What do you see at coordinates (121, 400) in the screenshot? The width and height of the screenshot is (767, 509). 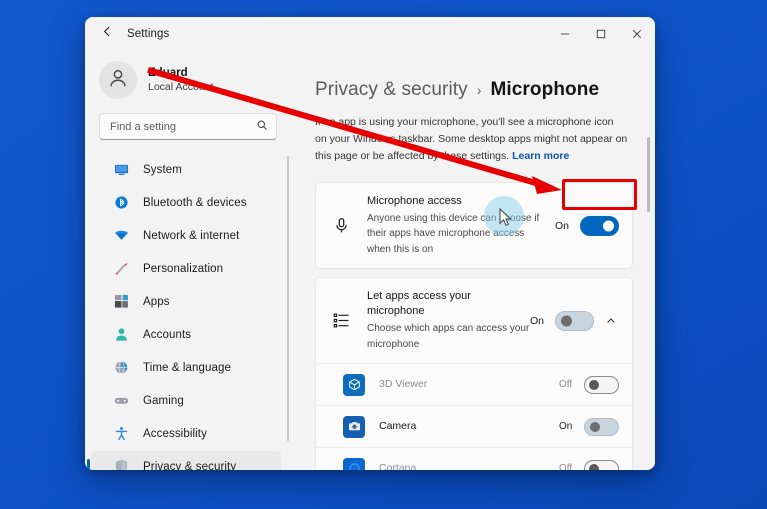 I see `gamepad-icon` at bounding box center [121, 400].